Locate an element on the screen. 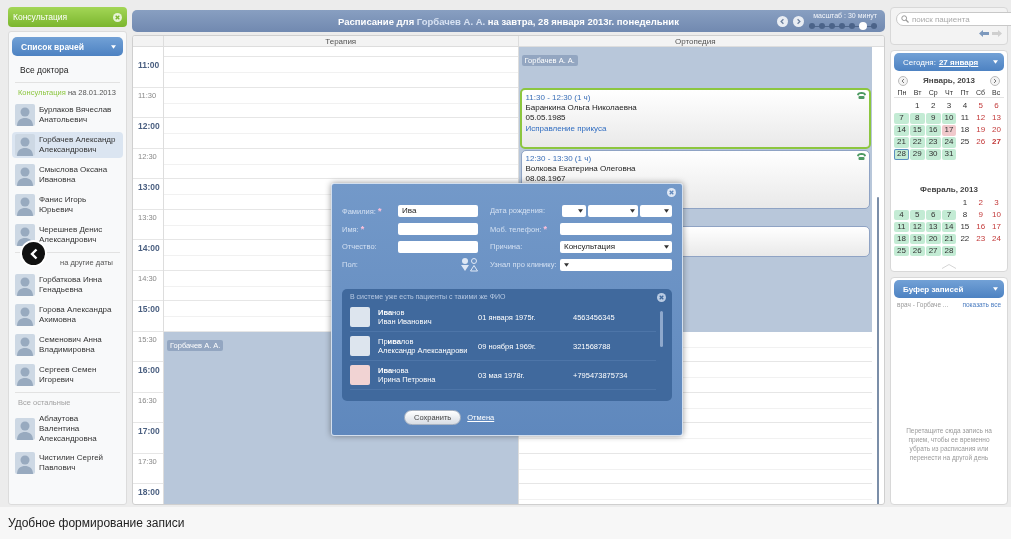 This screenshot has width=1011, height=539. doctor-item: Горова Александра Ахимовна is located at coordinates (67, 315).